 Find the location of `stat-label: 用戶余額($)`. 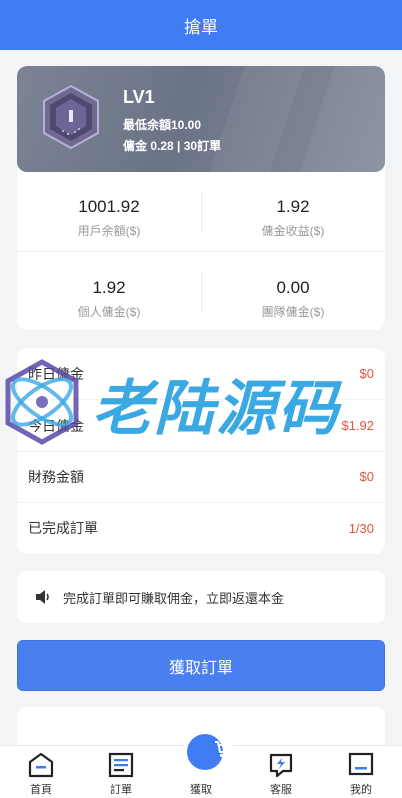

stat-label: 用戶余額($) is located at coordinates (109, 231).